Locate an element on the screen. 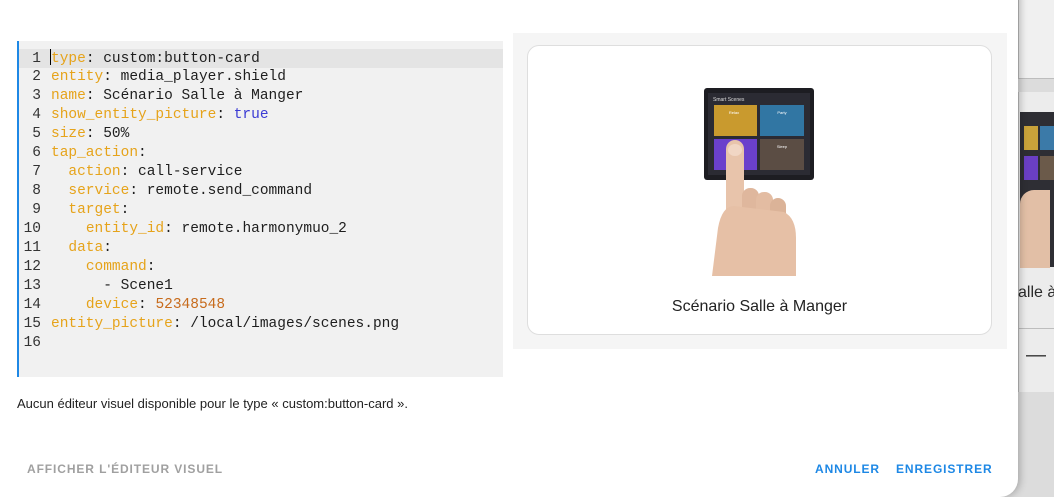 The width and height of the screenshot is (1054, 497). code-line: 9 target: is located at coordinates (261, 210).